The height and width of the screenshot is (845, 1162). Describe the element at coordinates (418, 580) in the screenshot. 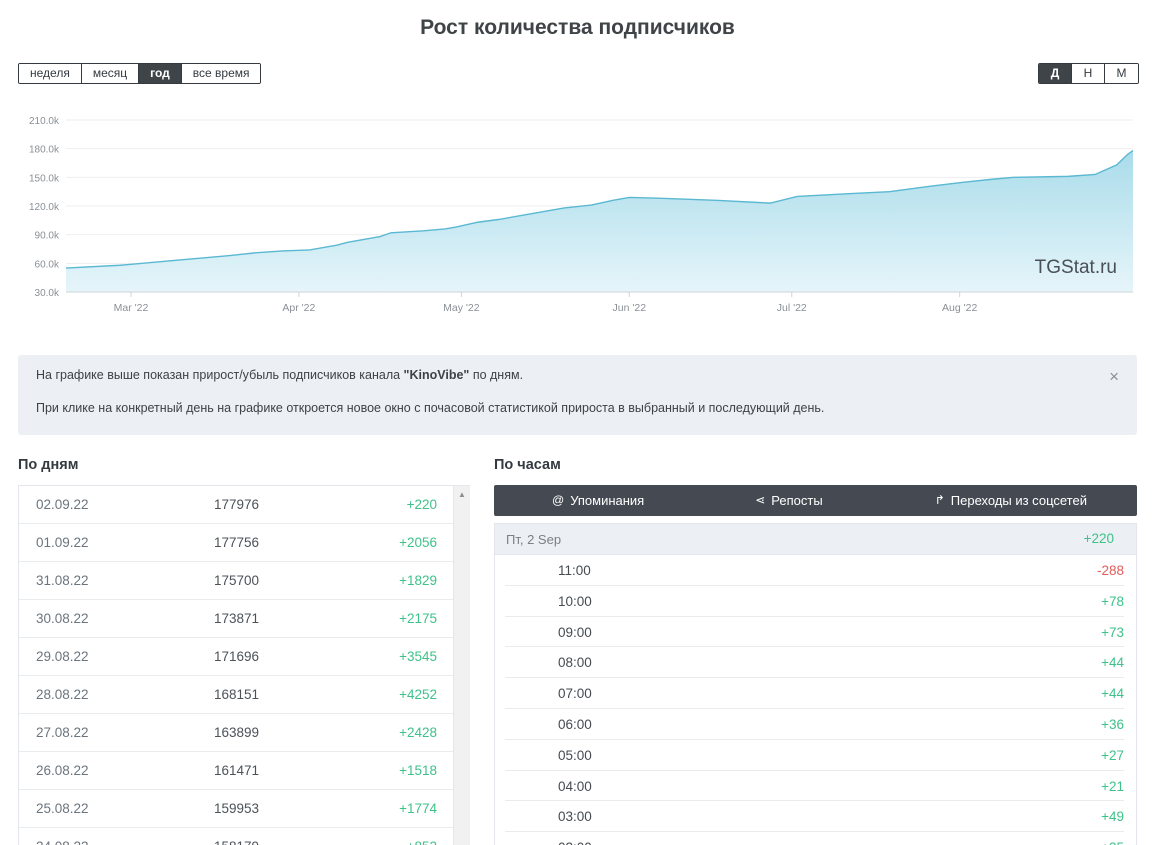

I see `row-delta: +1829` at that location.